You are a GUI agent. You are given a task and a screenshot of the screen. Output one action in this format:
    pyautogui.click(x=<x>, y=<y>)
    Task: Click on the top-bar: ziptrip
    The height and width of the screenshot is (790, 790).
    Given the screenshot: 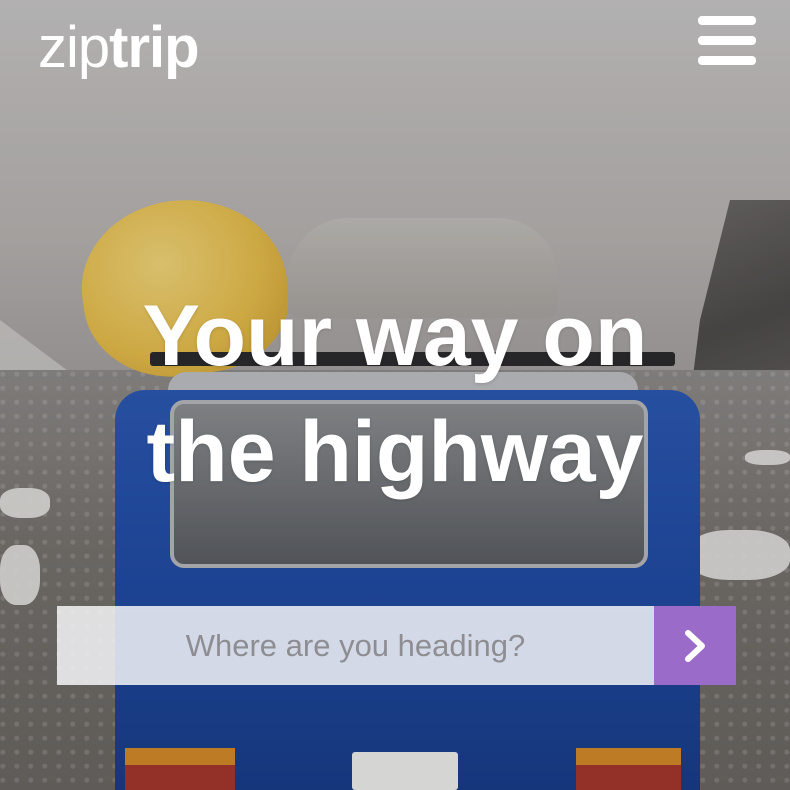 What is the action you would take?
    pyautogui.click(x=395, y=45)
    